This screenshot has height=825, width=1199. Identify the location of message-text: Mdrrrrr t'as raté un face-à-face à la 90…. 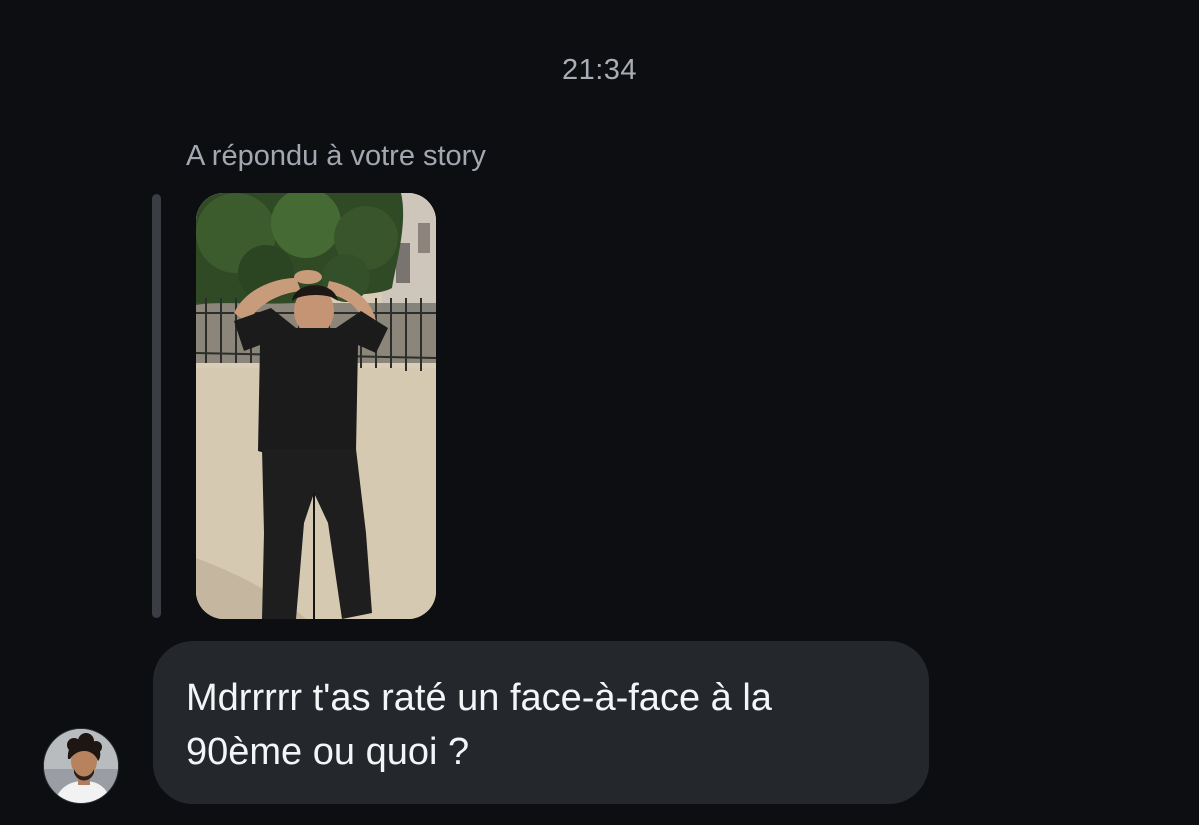
(479, 725).